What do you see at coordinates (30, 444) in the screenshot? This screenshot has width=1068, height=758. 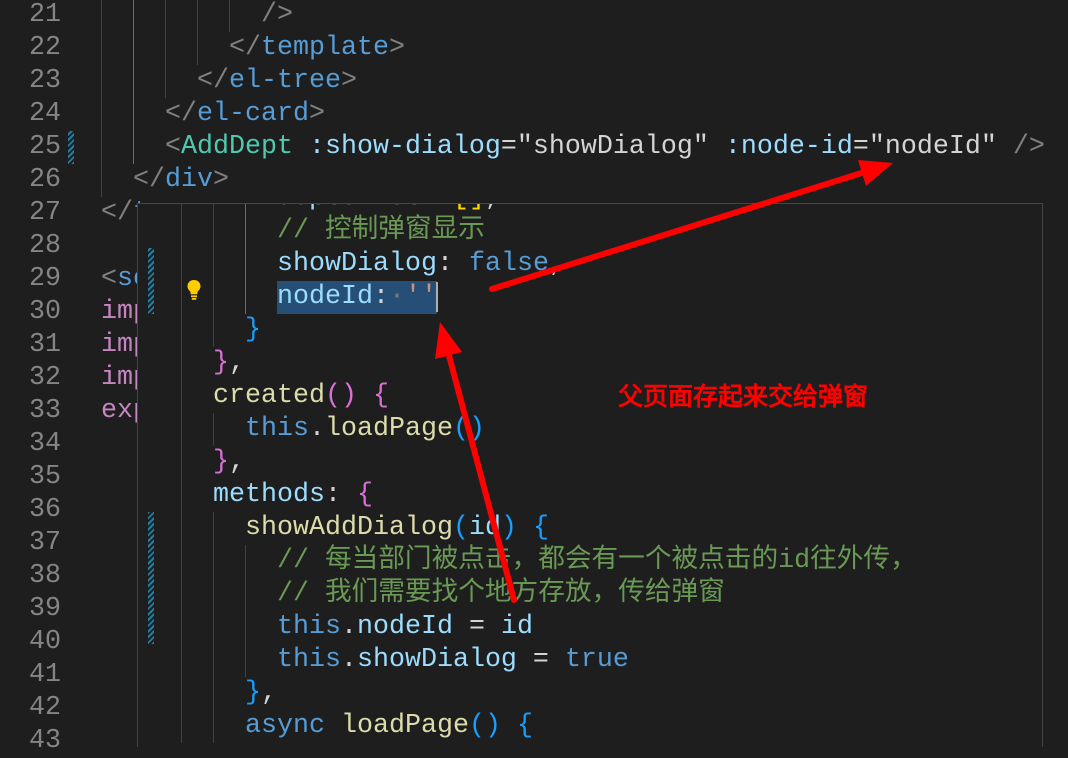 I see `line-number: 34` at bounding box center [30, 444].